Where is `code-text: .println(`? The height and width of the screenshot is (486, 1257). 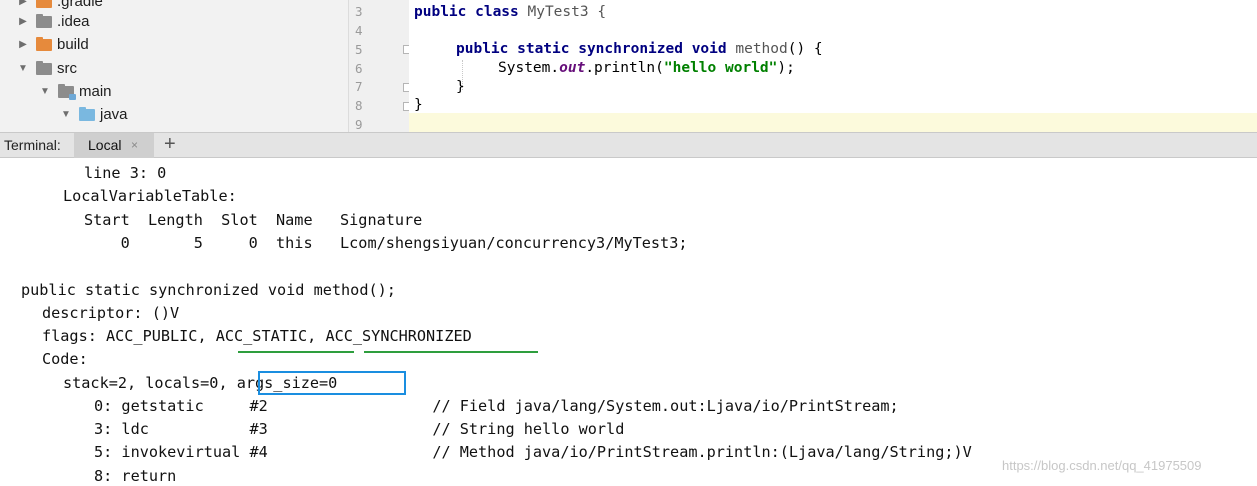
code-text: .println( is located at coordinates (624, 68).